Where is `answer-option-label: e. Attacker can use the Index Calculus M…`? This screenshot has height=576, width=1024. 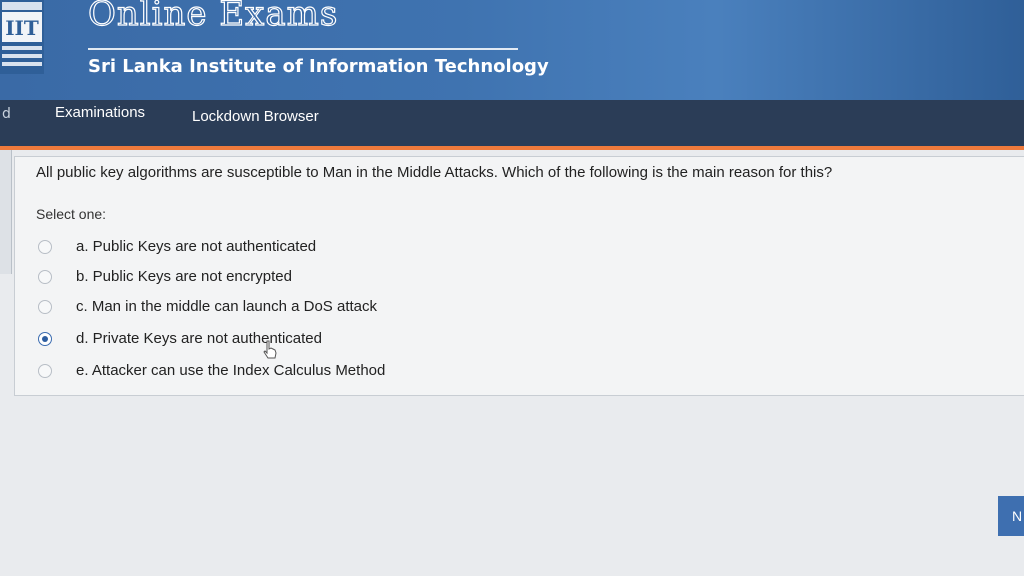
answer-option-label: e. Attacker can use the Index Calculus M… is located at coordinates (231, 370).